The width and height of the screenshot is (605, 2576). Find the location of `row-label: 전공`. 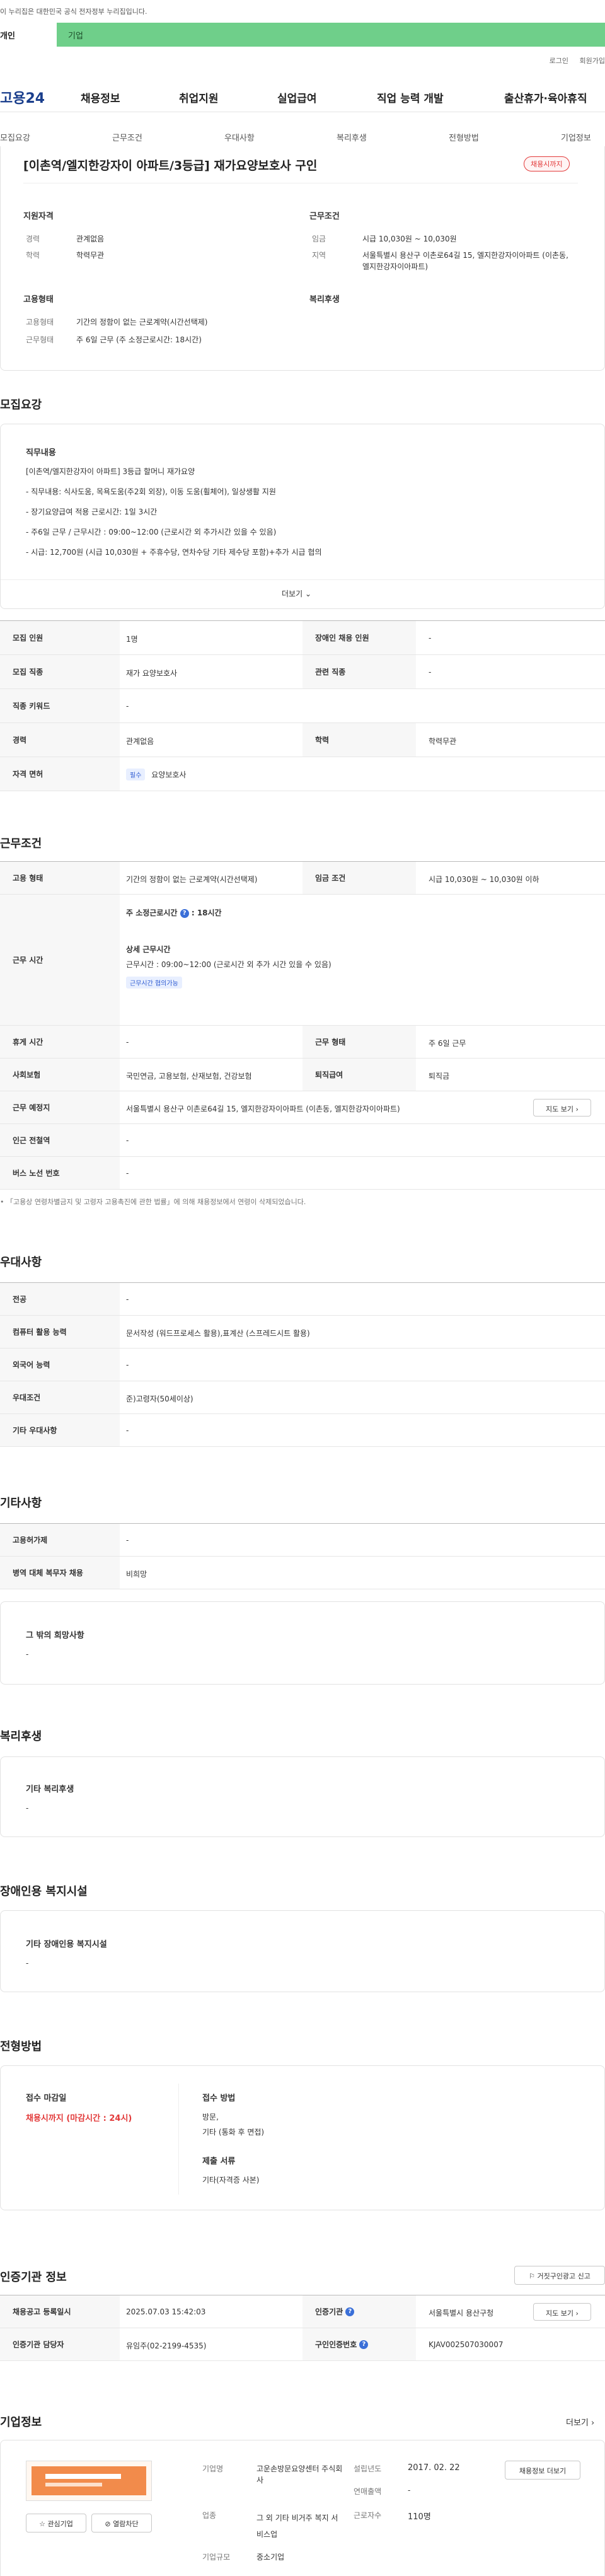

row-label: 전공 is located at coordinates (60, 1299).